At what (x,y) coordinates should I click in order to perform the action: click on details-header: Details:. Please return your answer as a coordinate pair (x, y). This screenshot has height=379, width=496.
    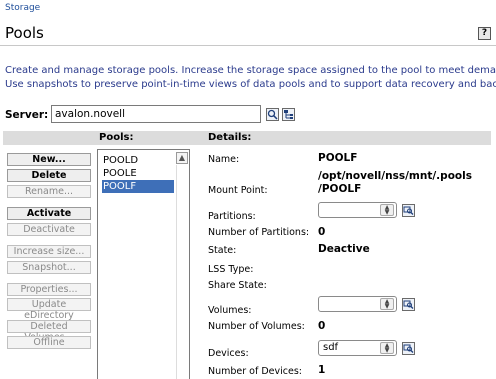
    Looking at the image, I should click on (230, 137).